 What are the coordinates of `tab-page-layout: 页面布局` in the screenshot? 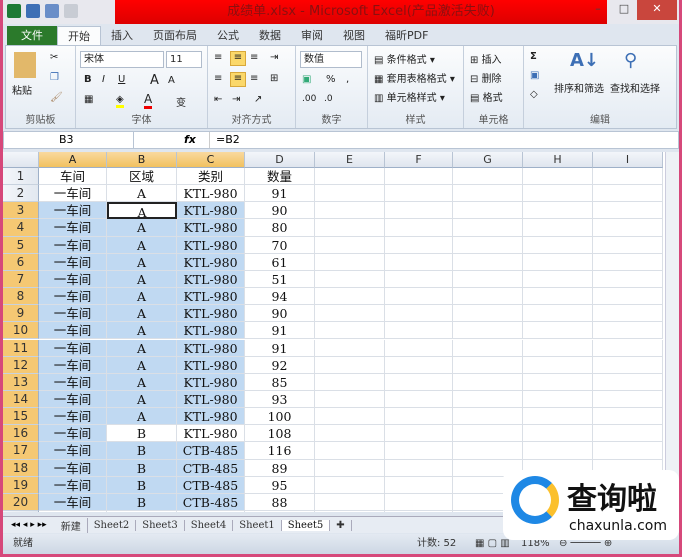 It's located at (175, 36).